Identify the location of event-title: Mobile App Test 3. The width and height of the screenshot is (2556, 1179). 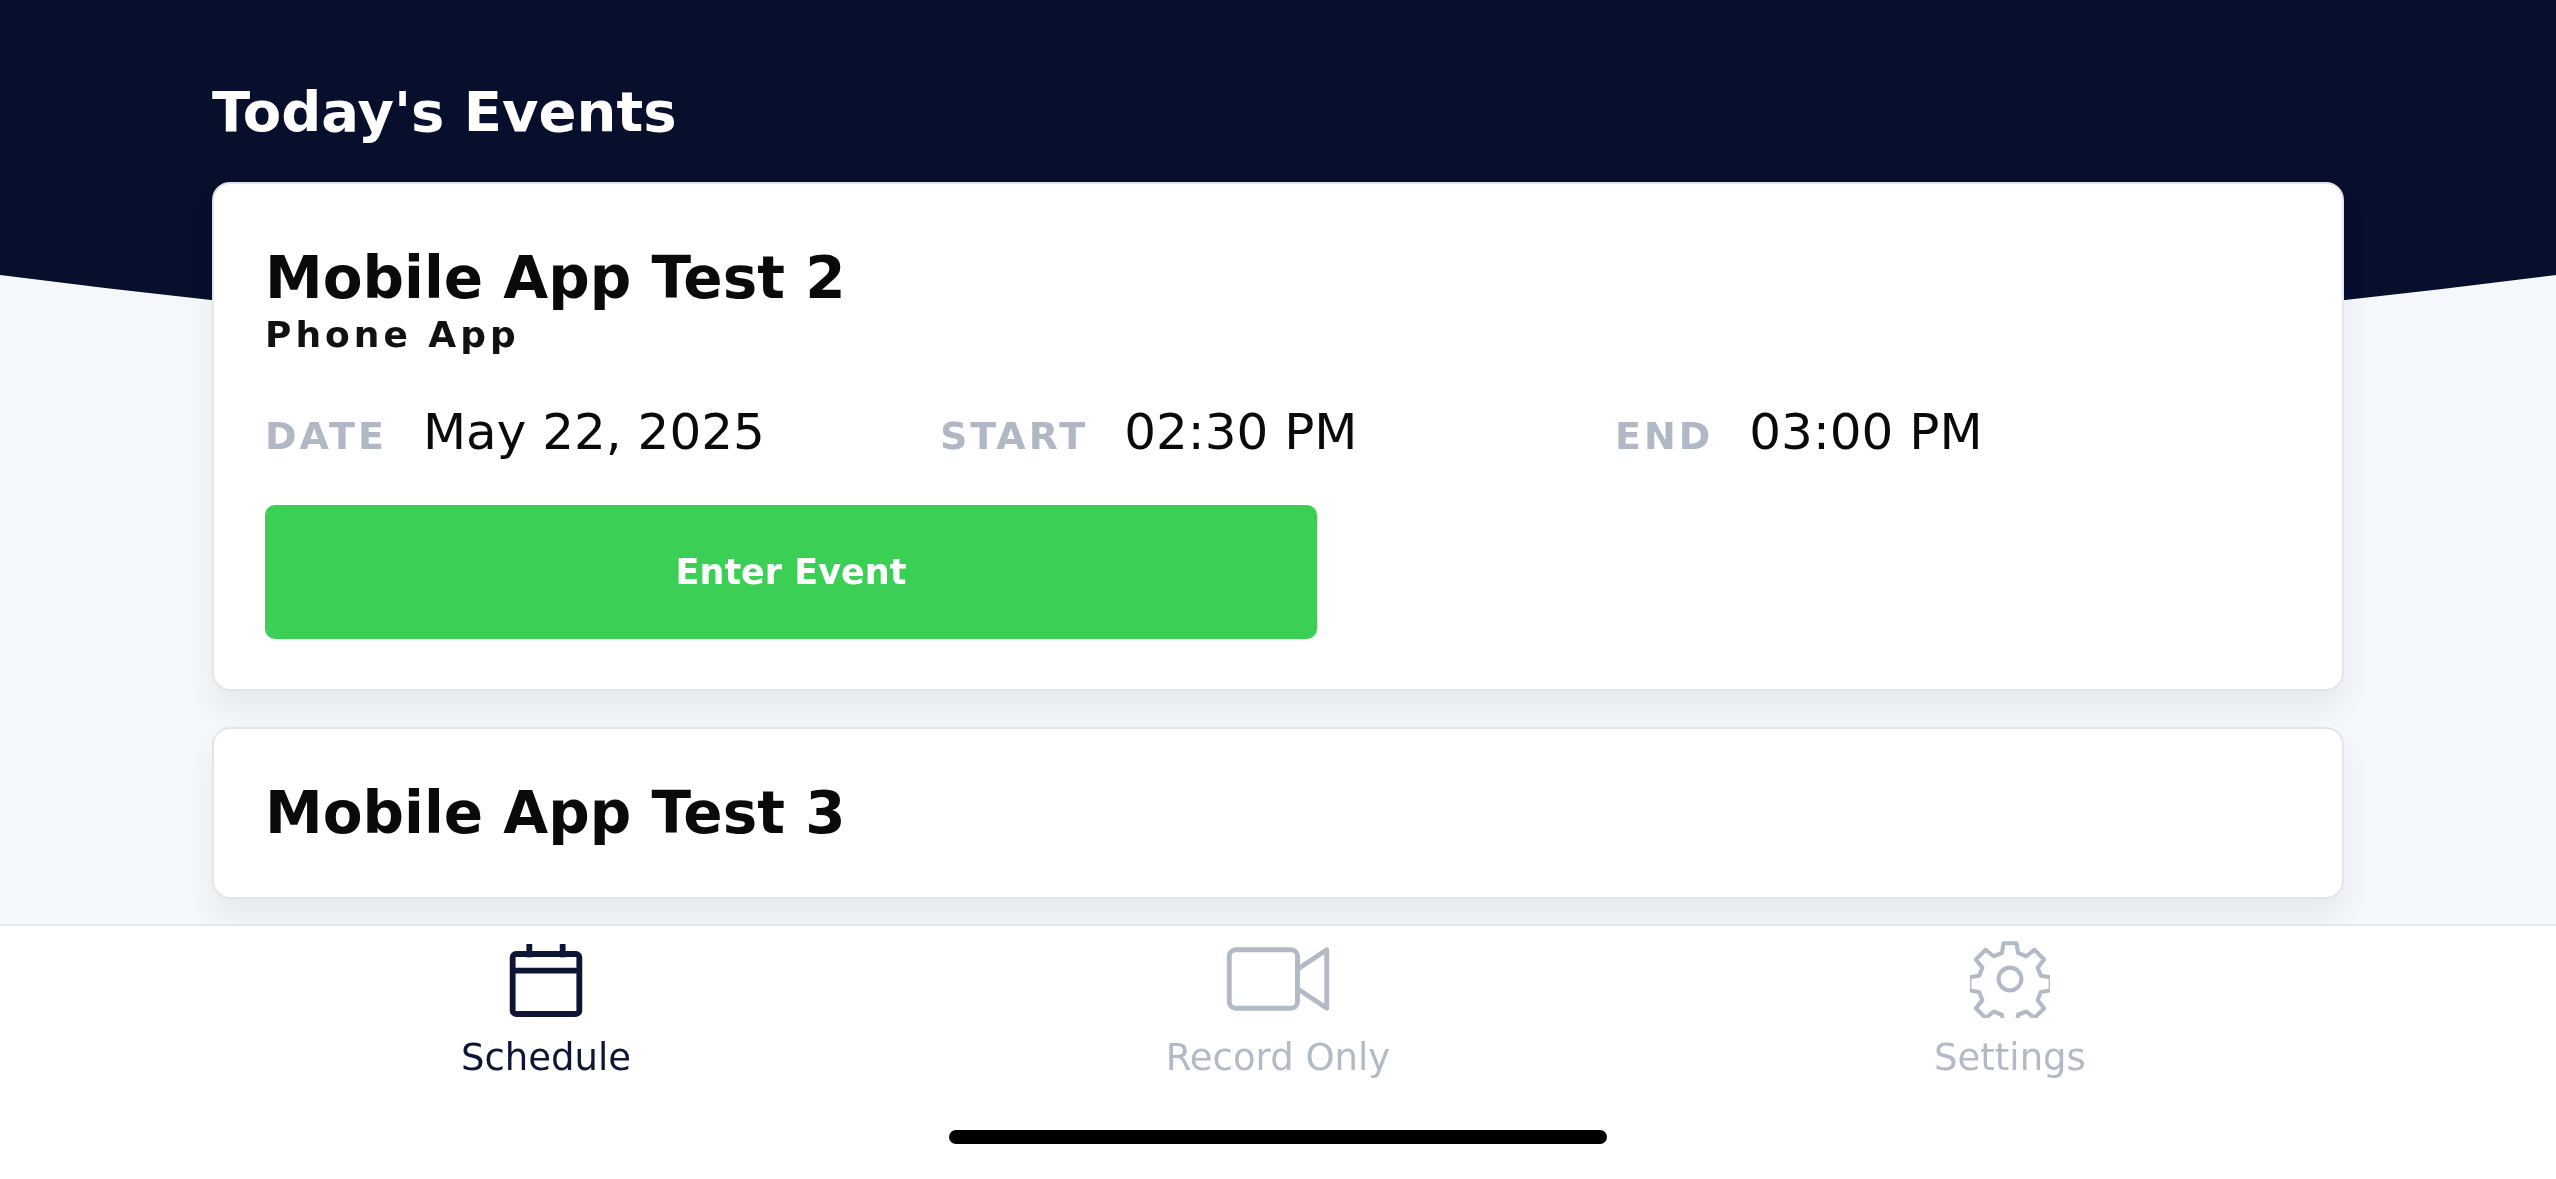
(556, 813).